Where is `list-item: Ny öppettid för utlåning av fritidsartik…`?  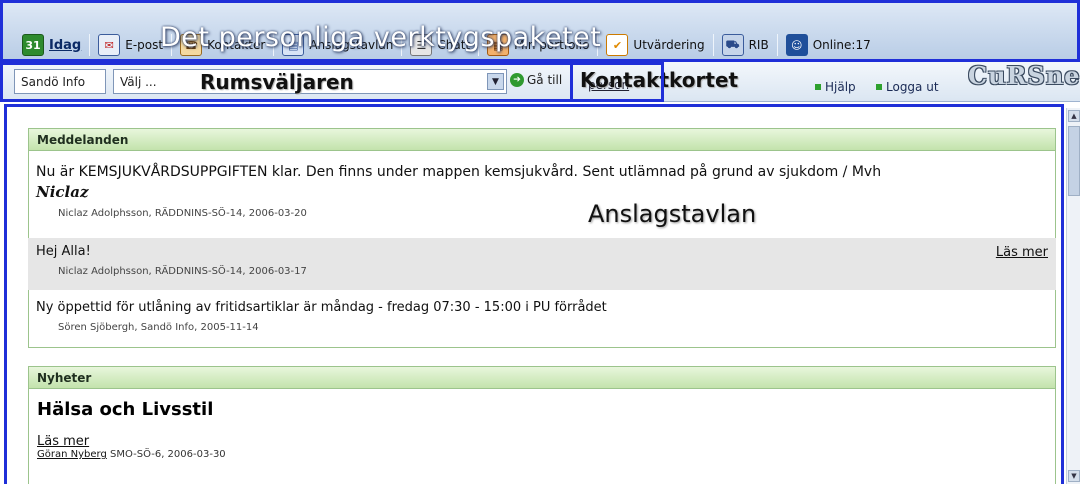 list-item: Ny öppettid för utlåning av fritidsartik… is located at coordinates (542, 321).